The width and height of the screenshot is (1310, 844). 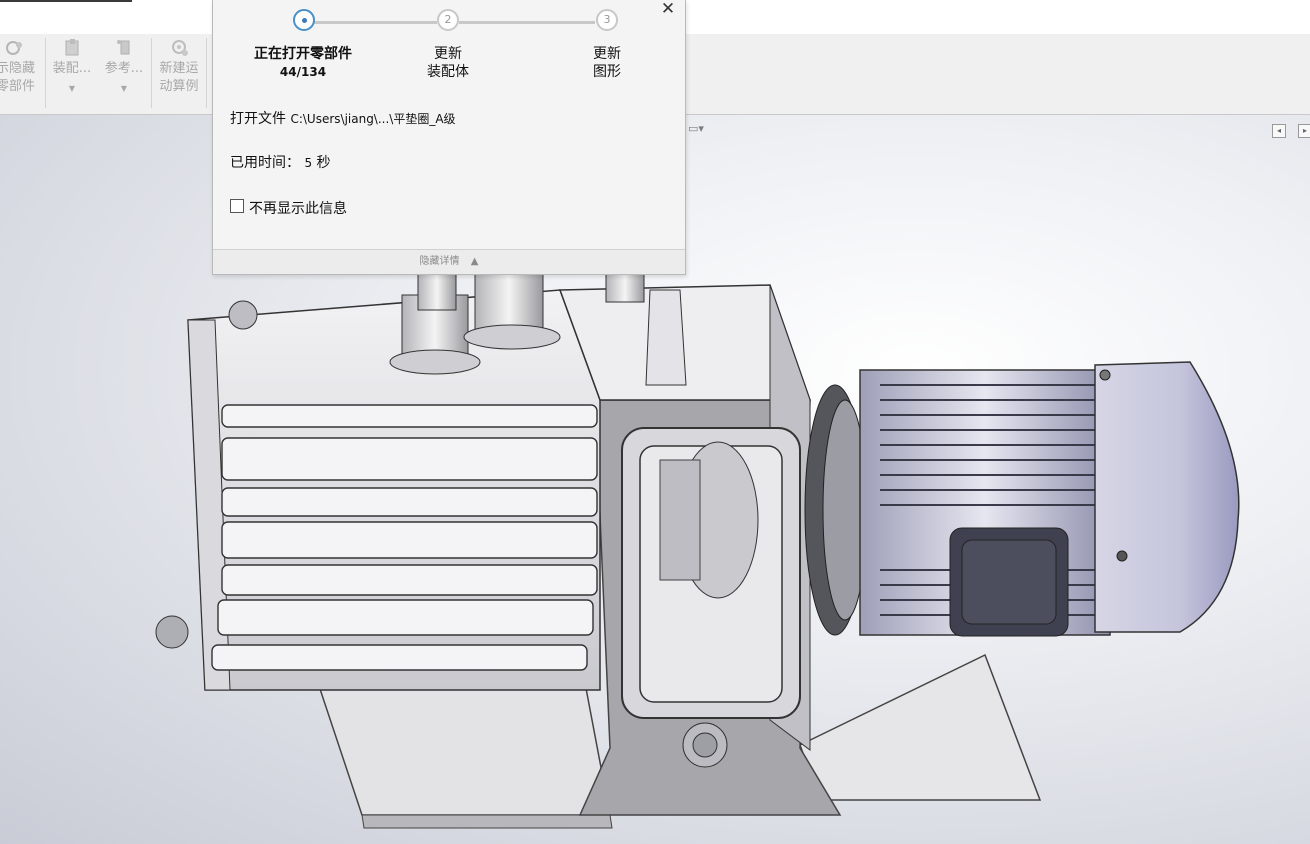 I want to click on ribbon-label: 零部件, so click(x=18, y=86).